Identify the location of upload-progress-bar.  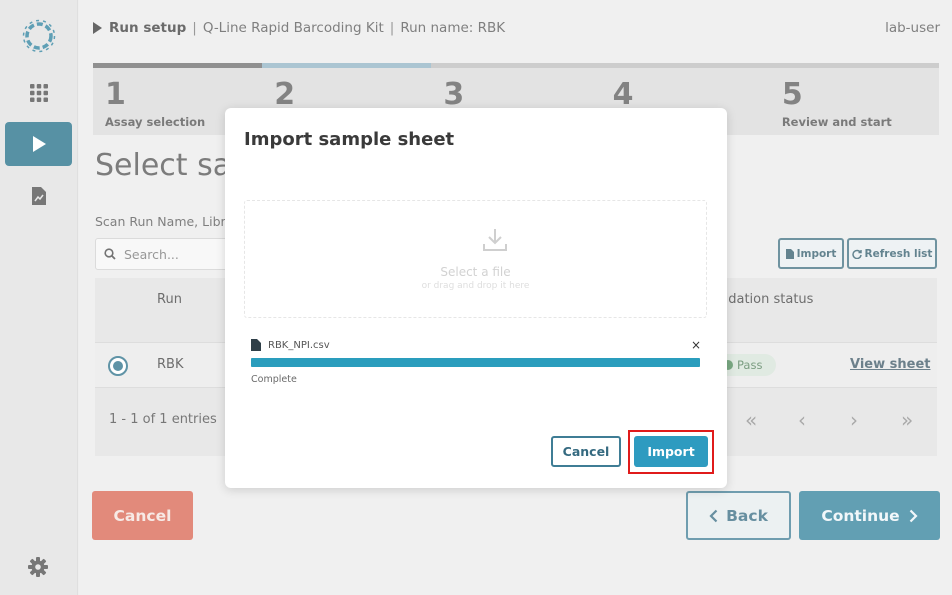
(475, 362).